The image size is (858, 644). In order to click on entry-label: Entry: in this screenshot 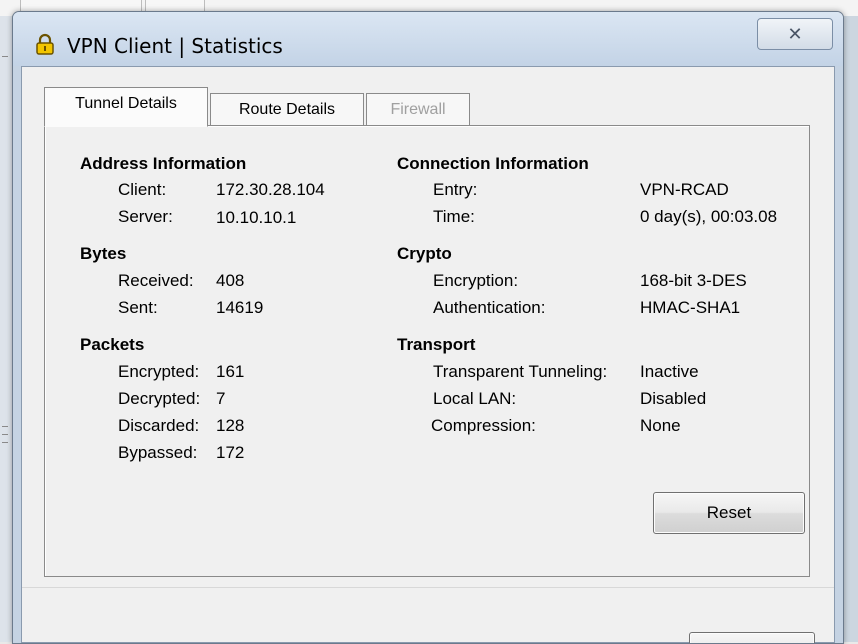, I will do `click(455, 189)`.